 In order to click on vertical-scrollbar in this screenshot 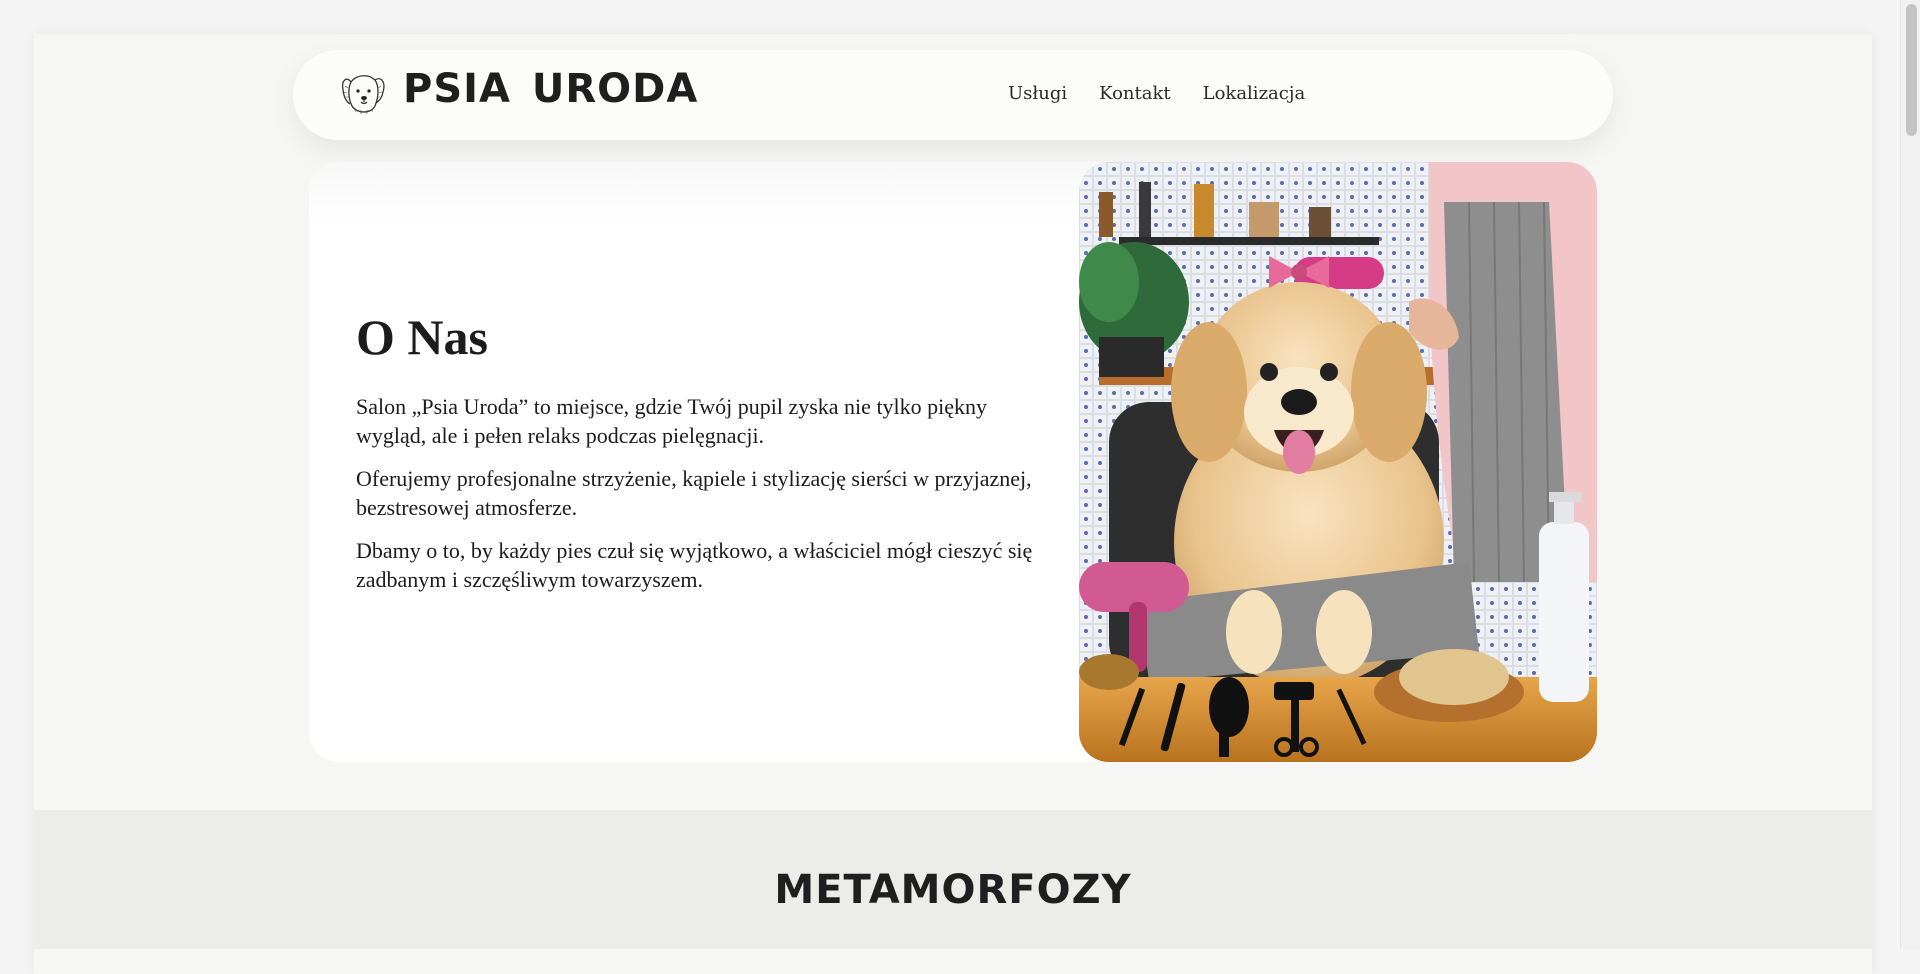, I will do `click(1910, 474)`.